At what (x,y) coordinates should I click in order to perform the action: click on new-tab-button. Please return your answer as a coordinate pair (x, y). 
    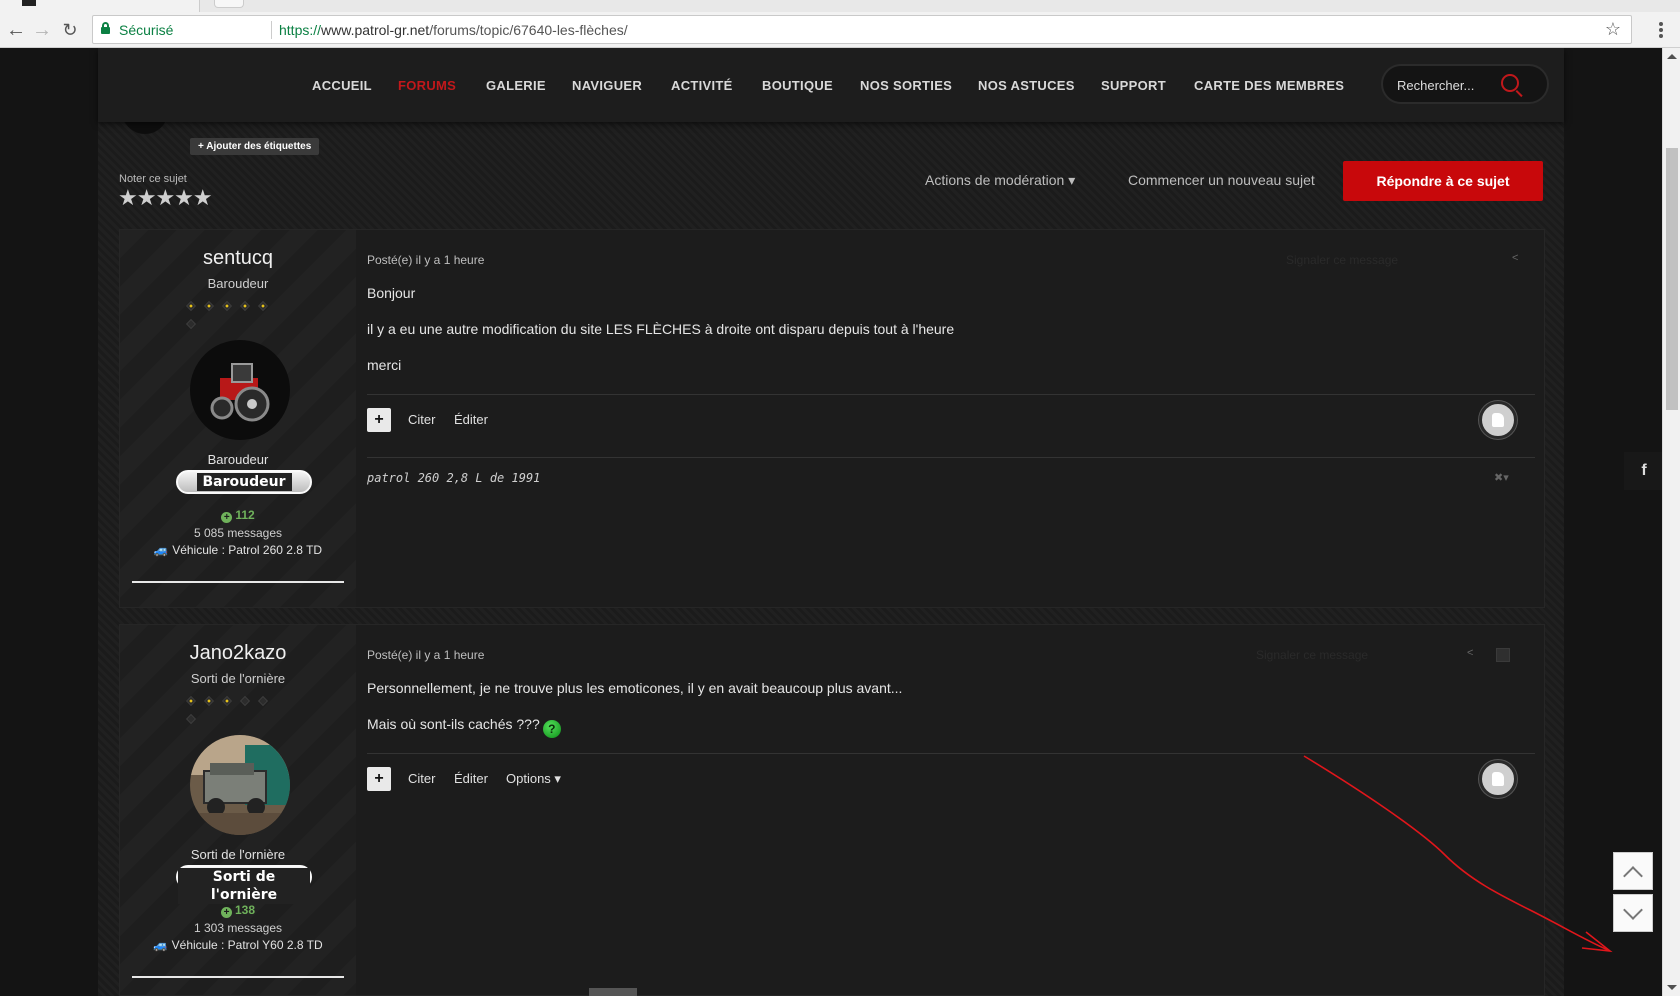
    Looking at the image, I should click on (229, 4).